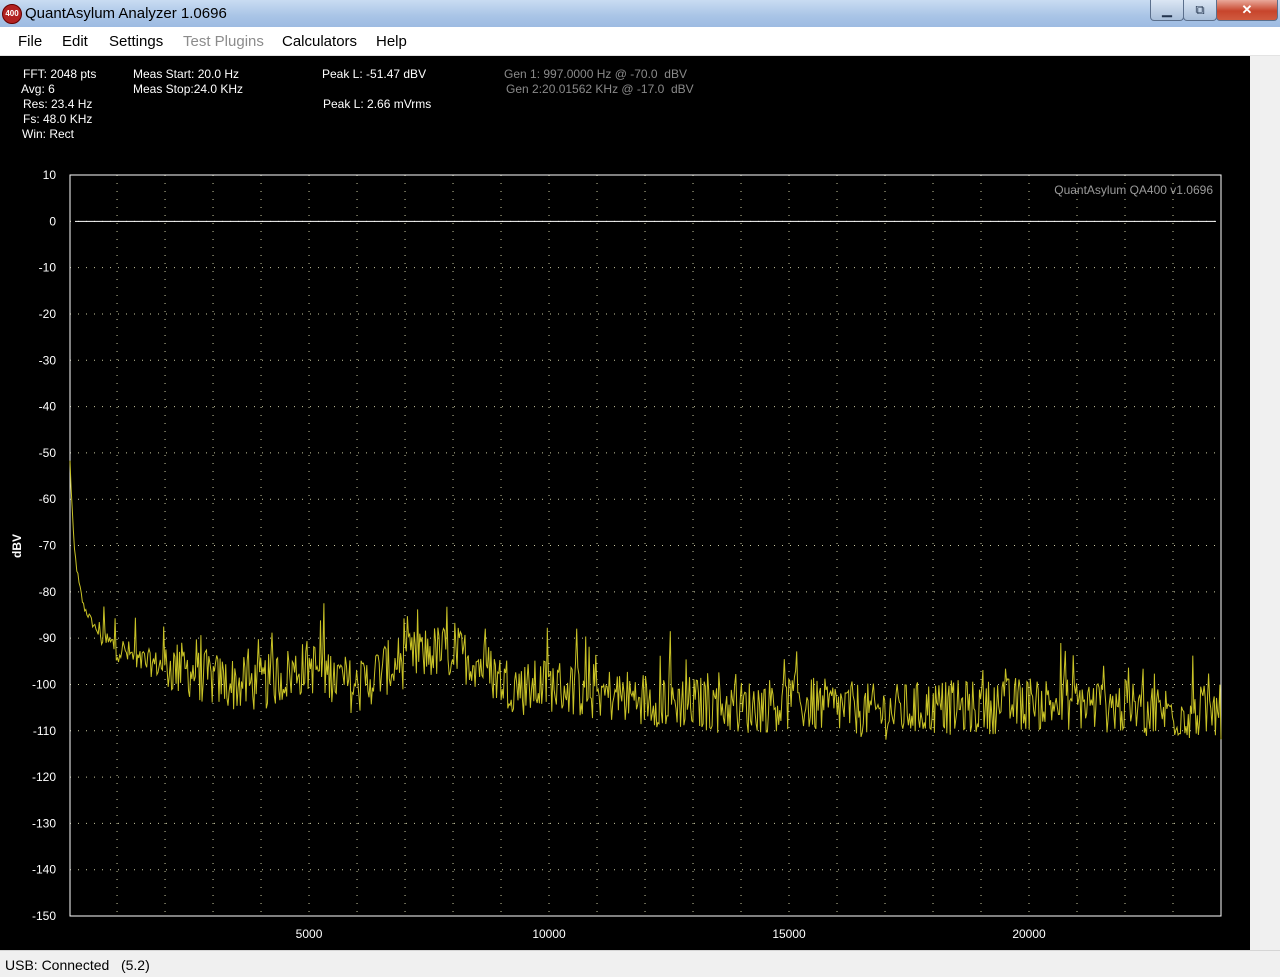 This screenshot has width=1280, height=977. What do you see at coordinates (1029, 934) in the screenshot?
I see `x-tick-label-3: 20000` at bounding box center [1029, 934].